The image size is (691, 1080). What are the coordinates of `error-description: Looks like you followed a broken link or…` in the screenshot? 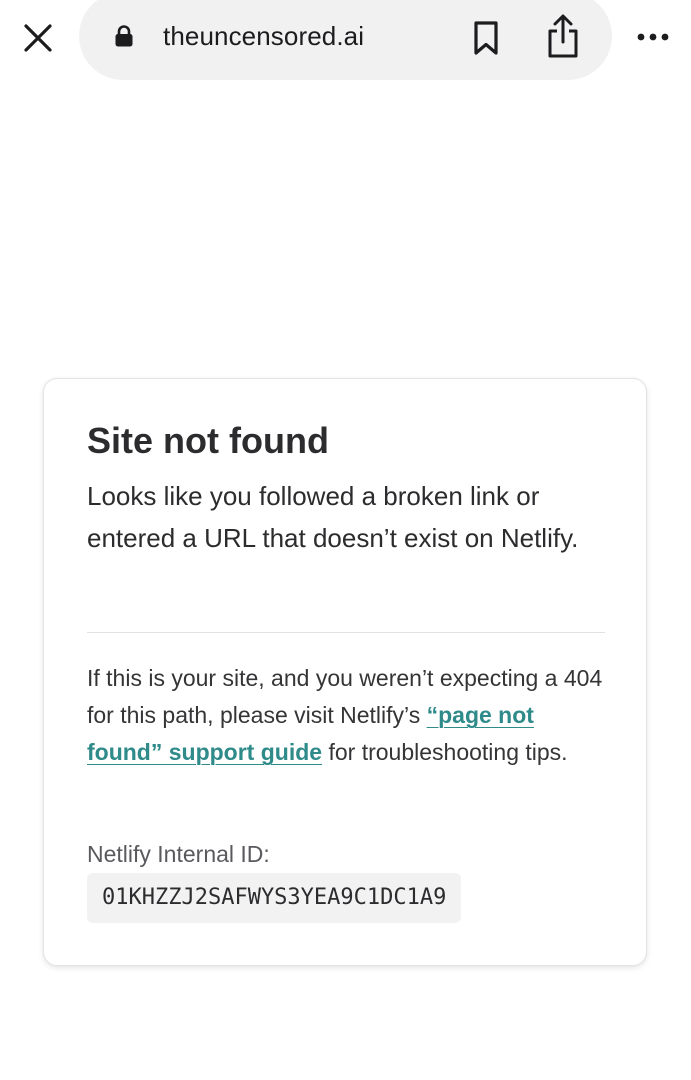 It's located at (333, 517).